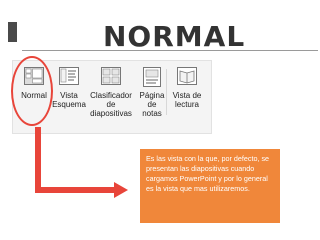 This screenshot has height=240, width=320. Describe the element at coordinates (166, 92) in the screenshot. I see `ribbon-separator` at that location.